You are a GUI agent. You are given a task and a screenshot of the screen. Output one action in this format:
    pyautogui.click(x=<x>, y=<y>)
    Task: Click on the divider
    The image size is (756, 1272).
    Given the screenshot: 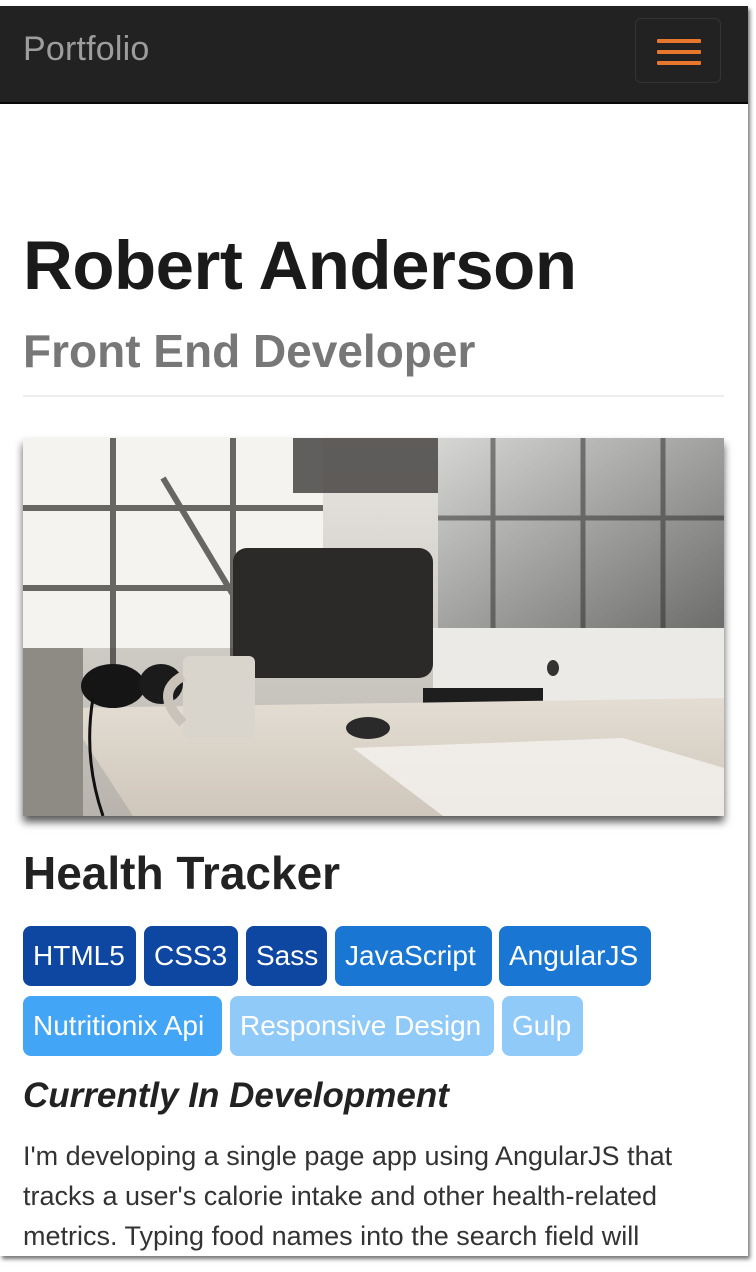 What is the action you would take?
    pyautogui.click(x=373, y=396)
    